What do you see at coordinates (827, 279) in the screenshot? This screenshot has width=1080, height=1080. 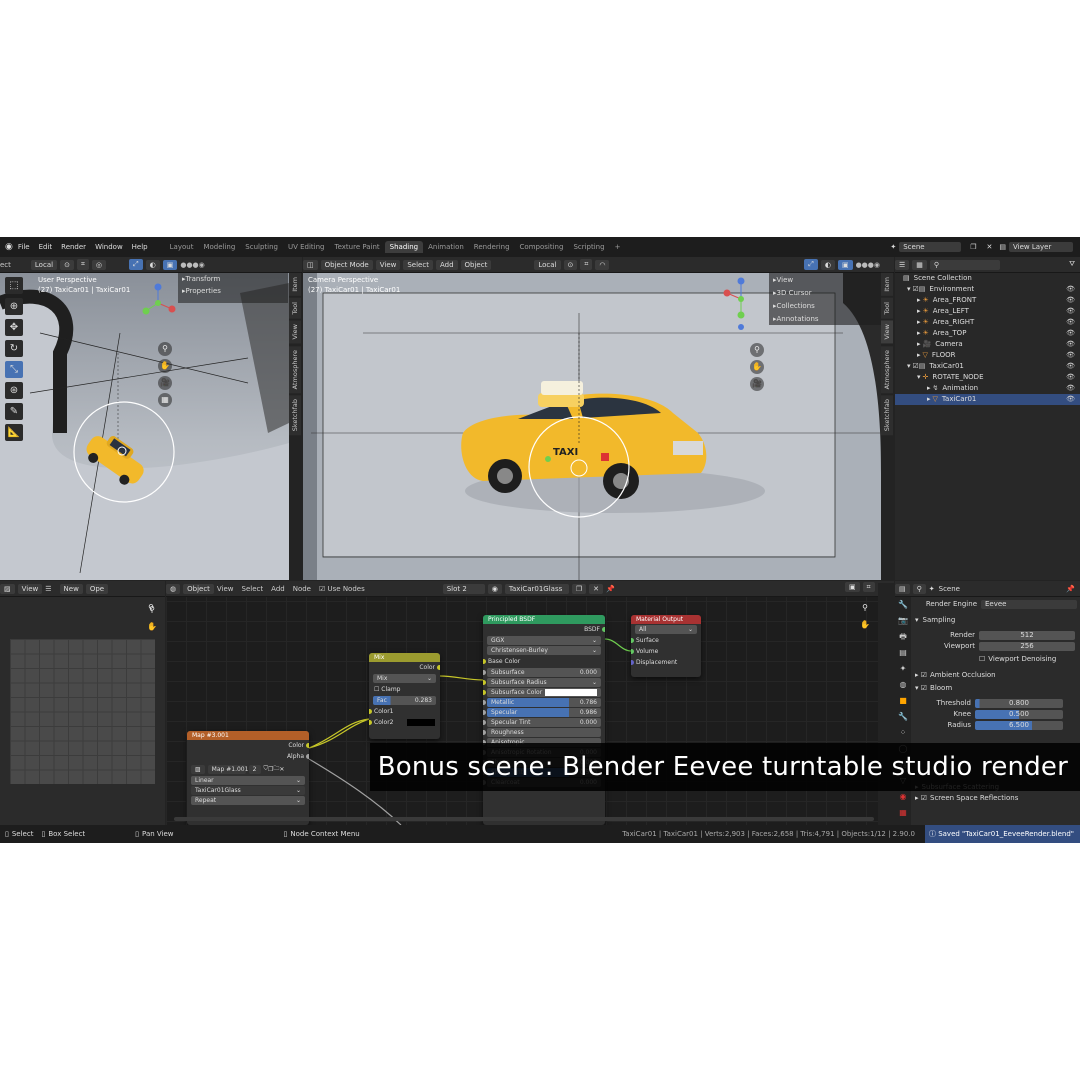 I see `n-panel-view: ▸ View` at bounding box center [827, 279].